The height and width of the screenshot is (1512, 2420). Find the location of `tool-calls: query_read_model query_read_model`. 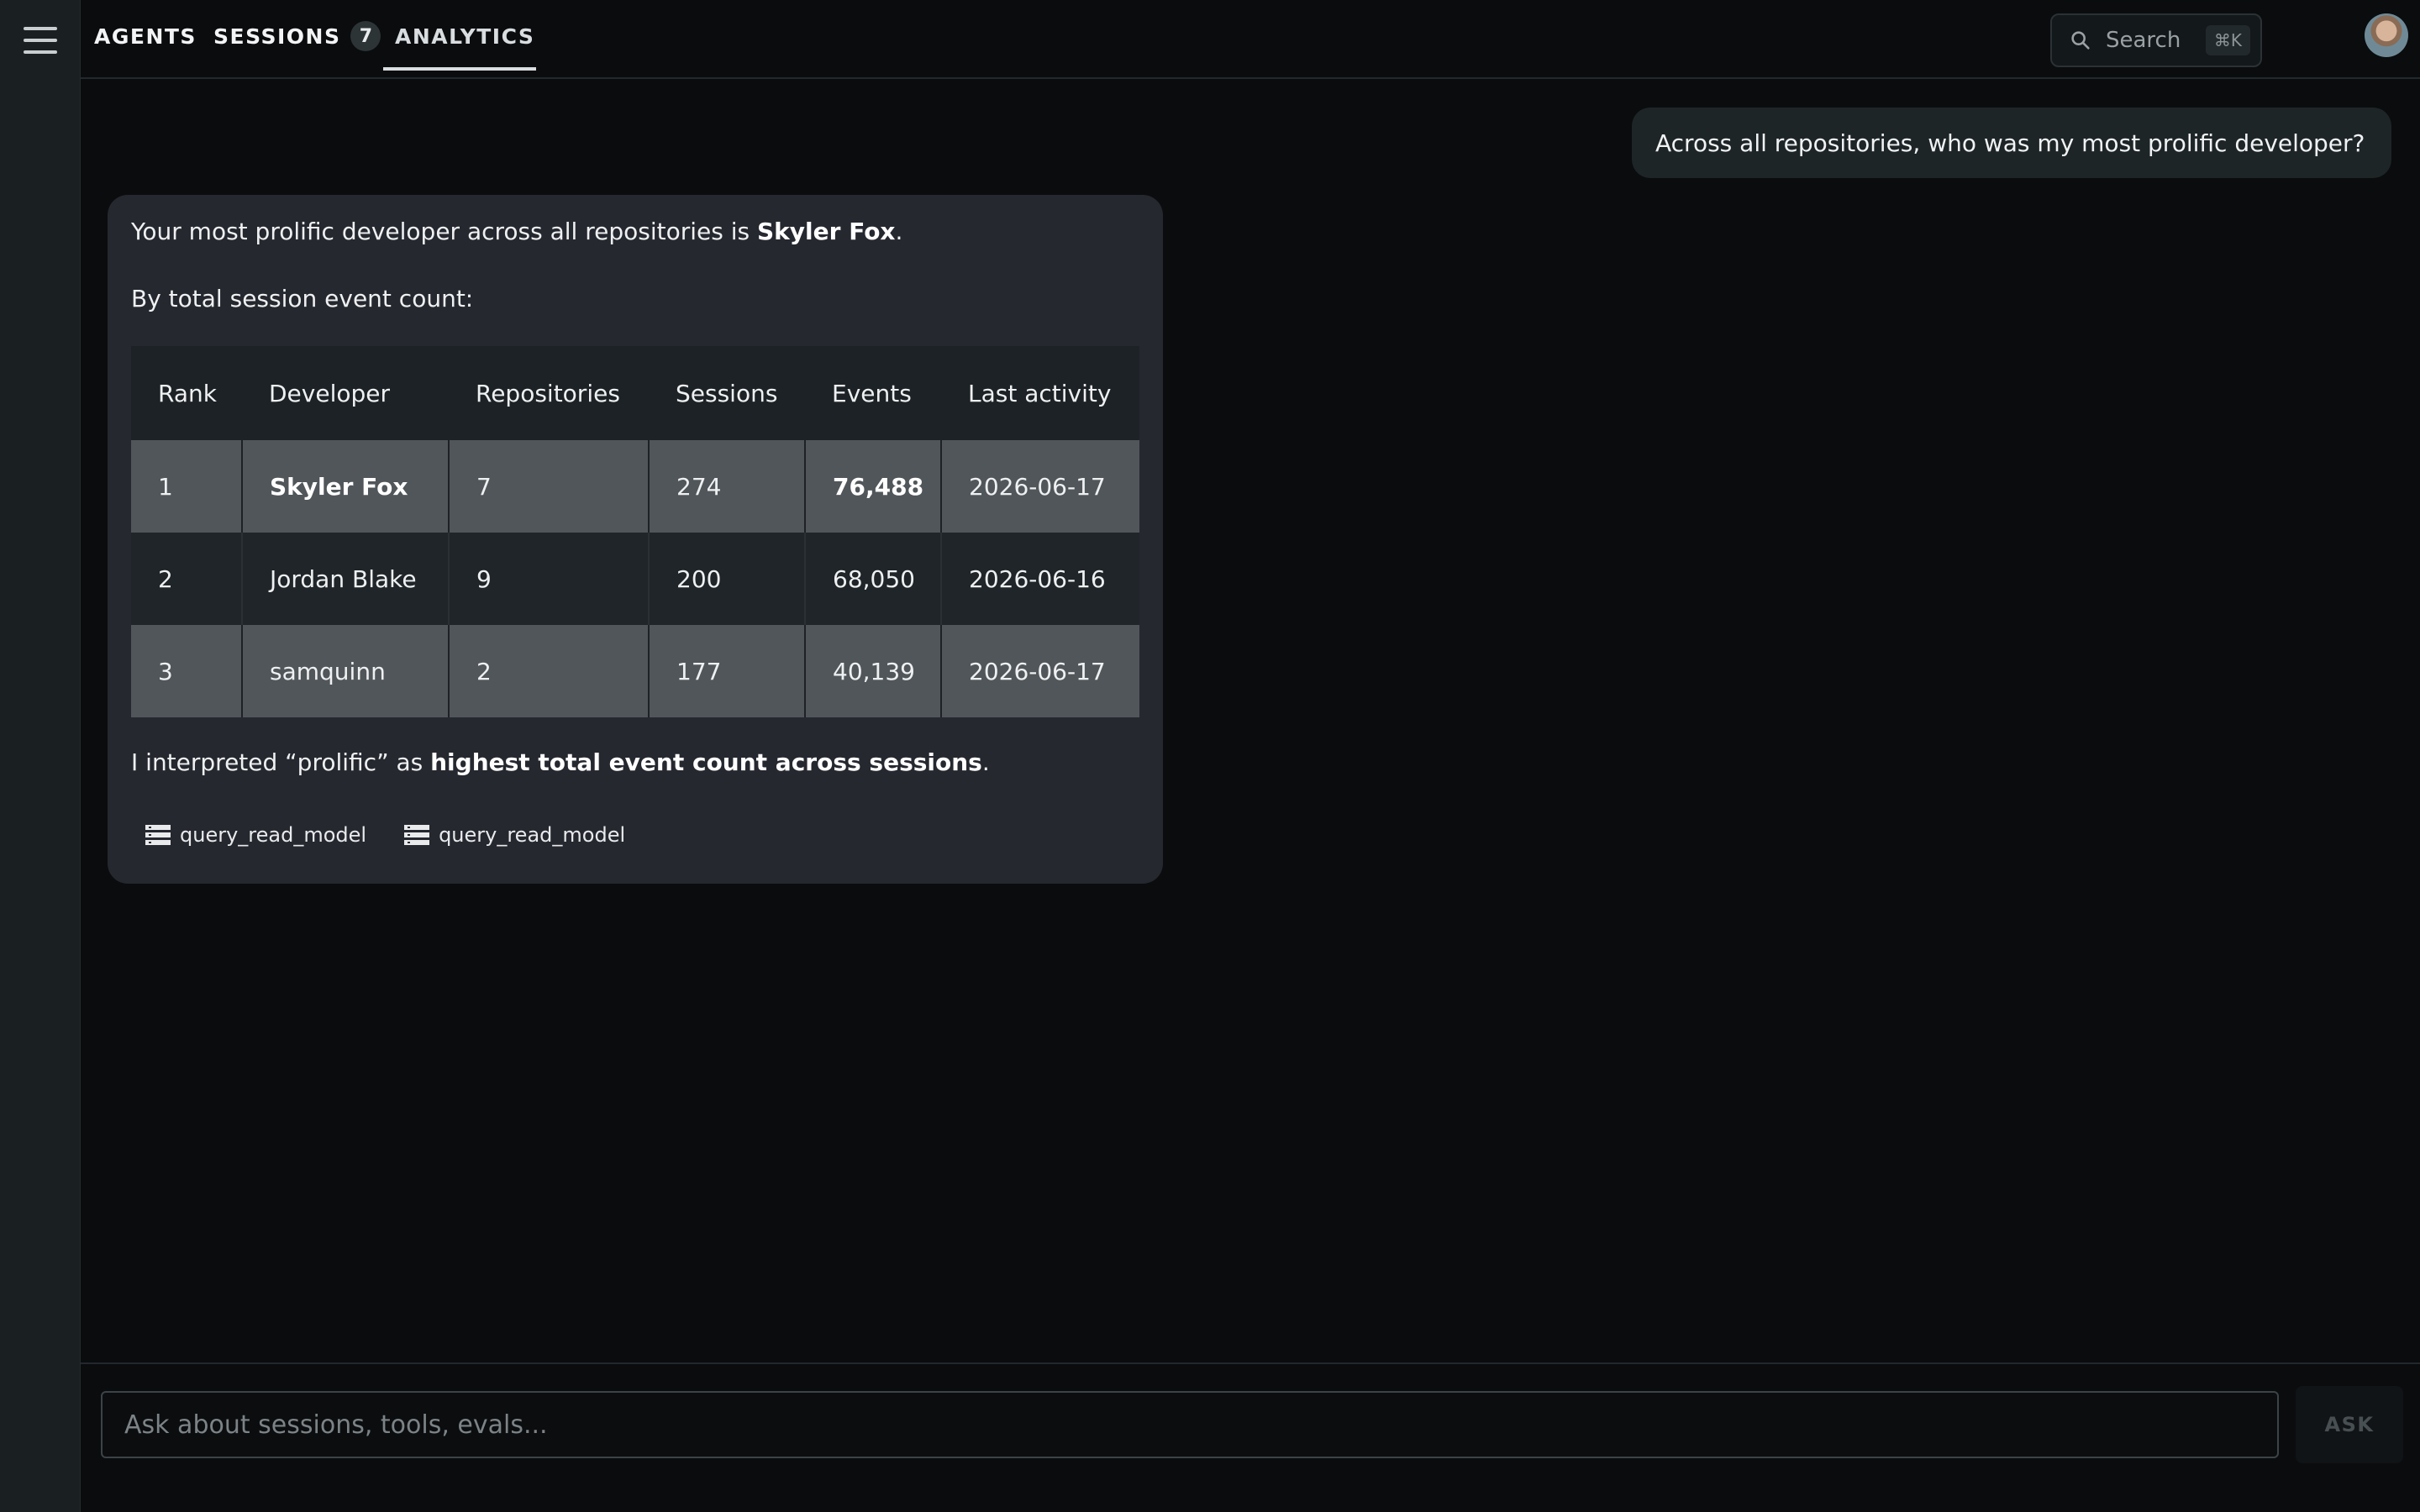

tool-calls: query_read_model query_read_model is located at coordinates (385, 835).